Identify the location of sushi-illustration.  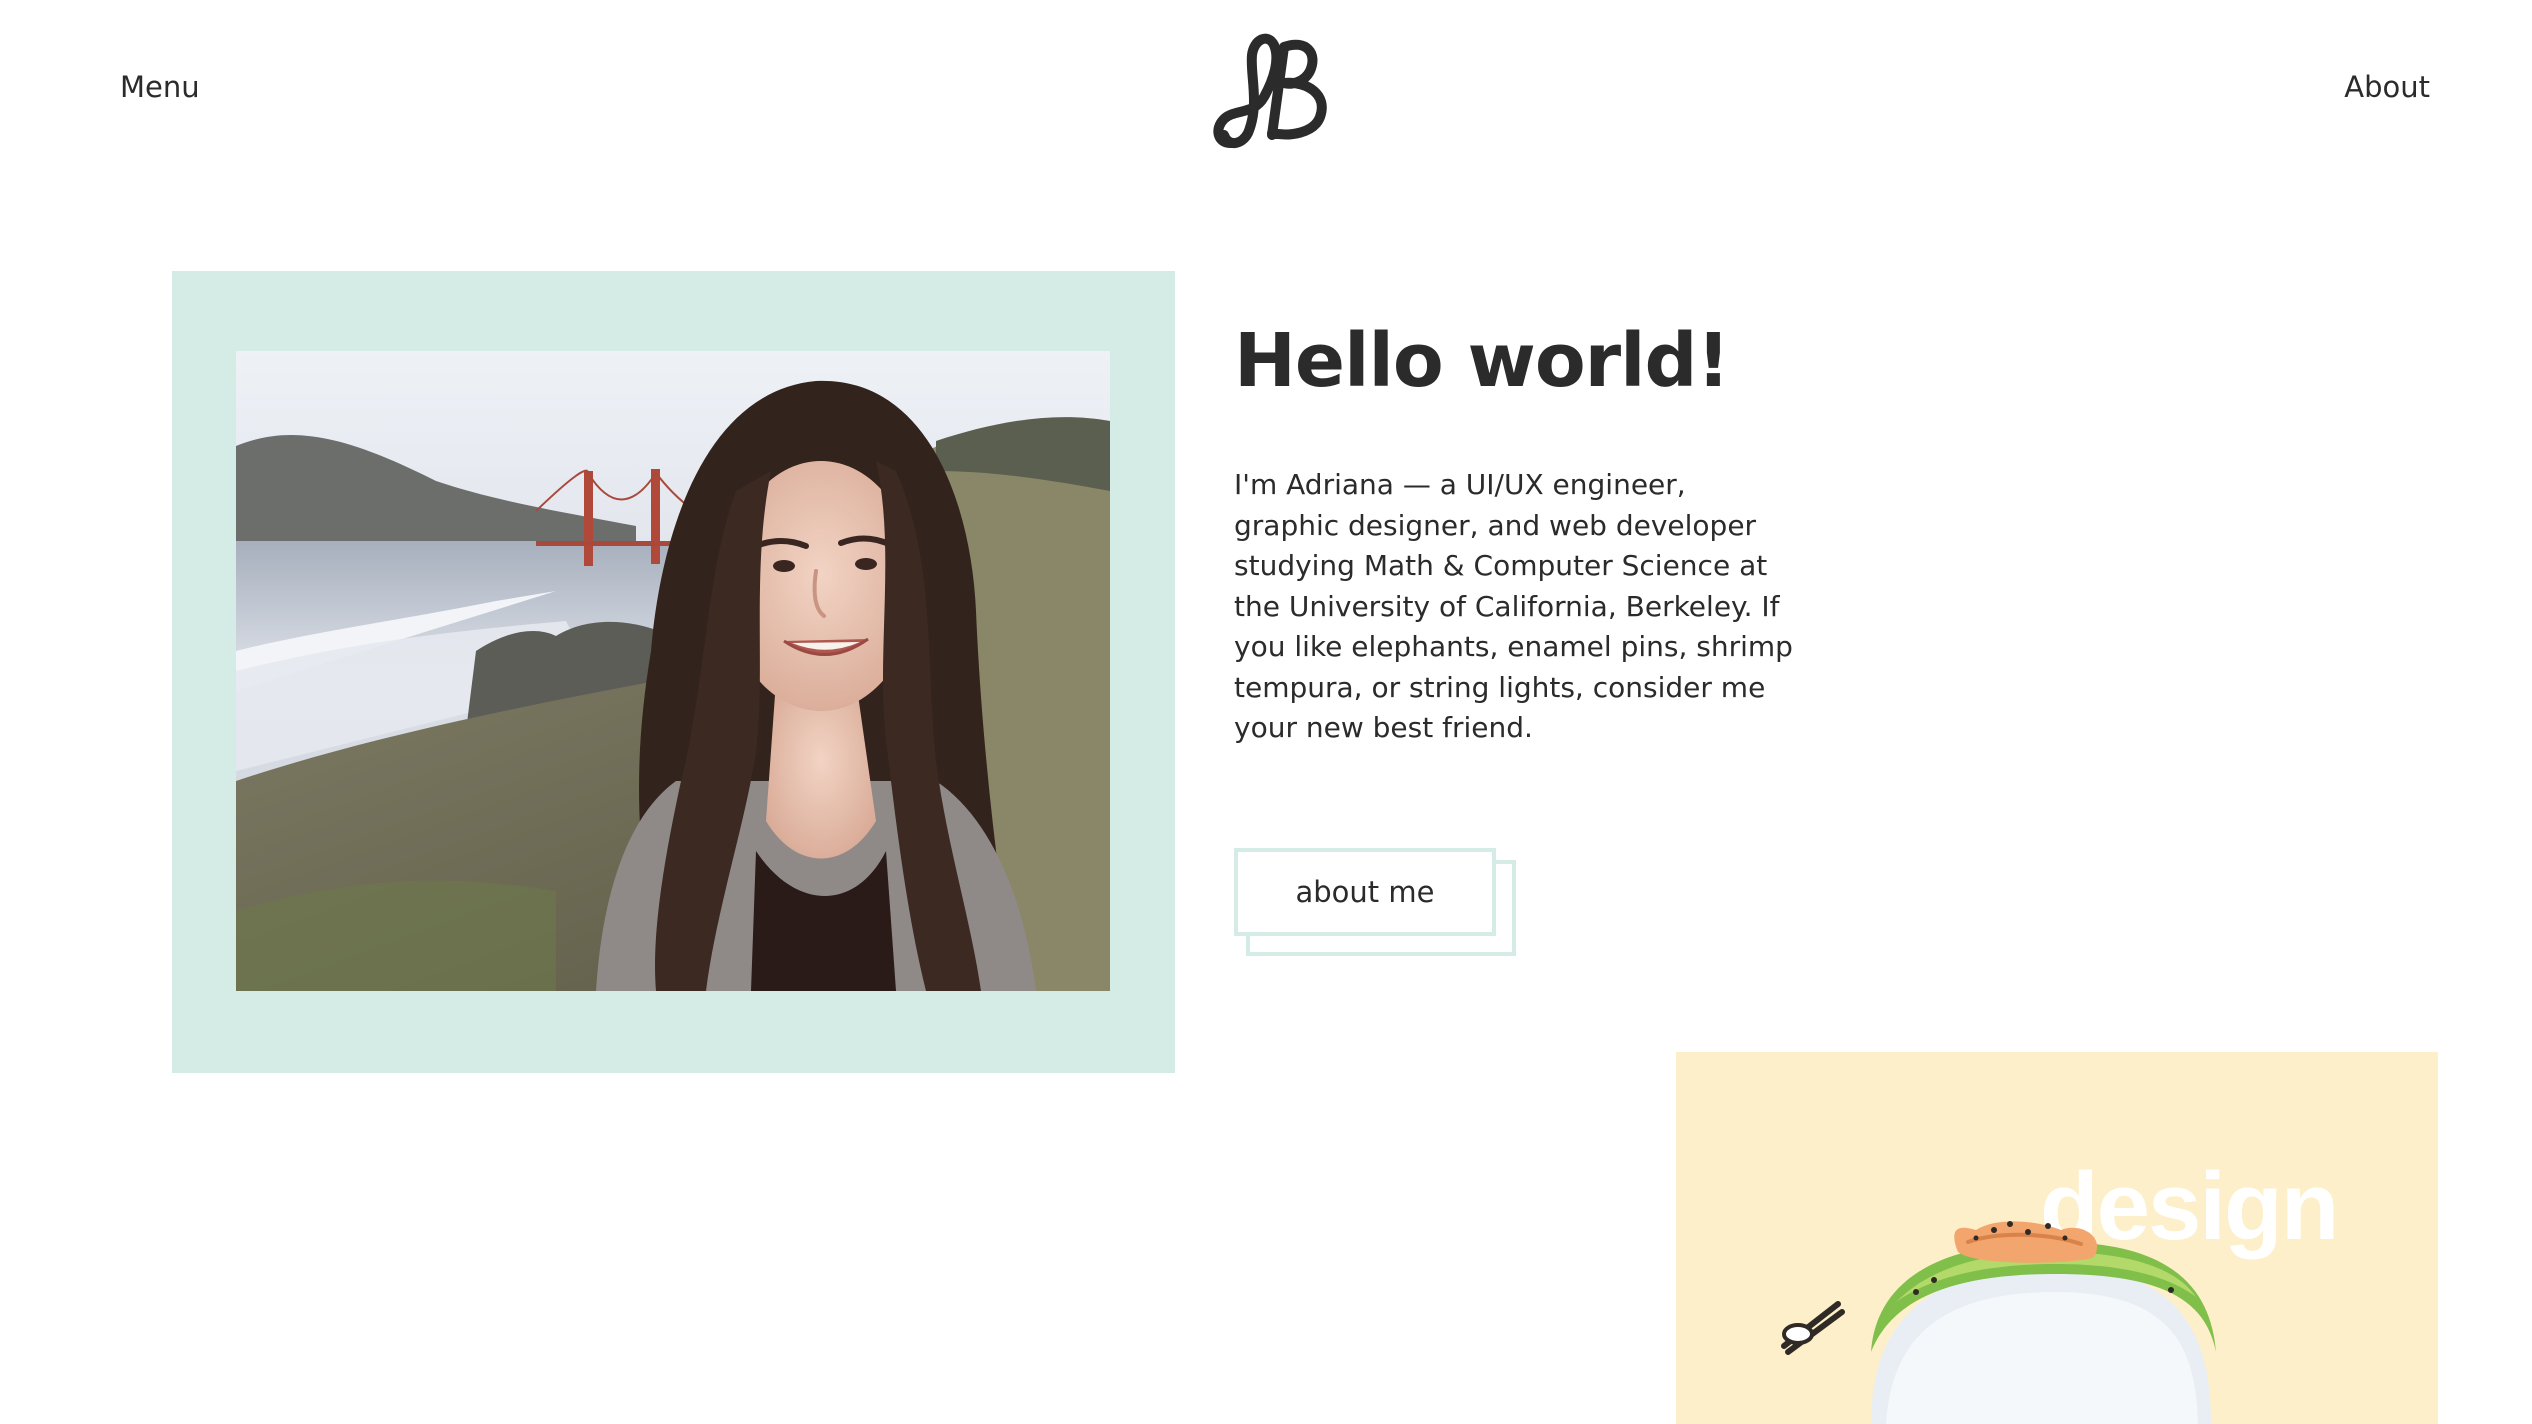
(1998, 1322).